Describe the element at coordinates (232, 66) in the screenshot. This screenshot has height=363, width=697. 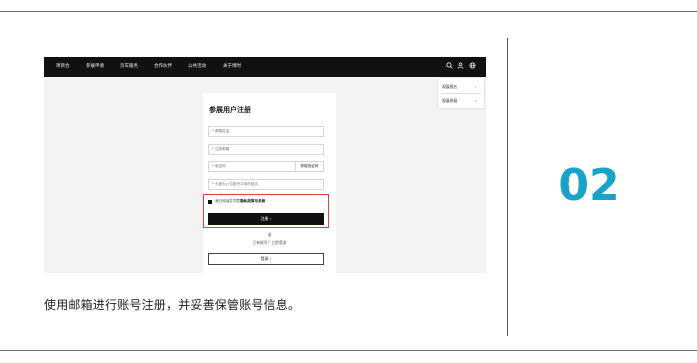
I see `nav-item-5: 关于博时` at that location.